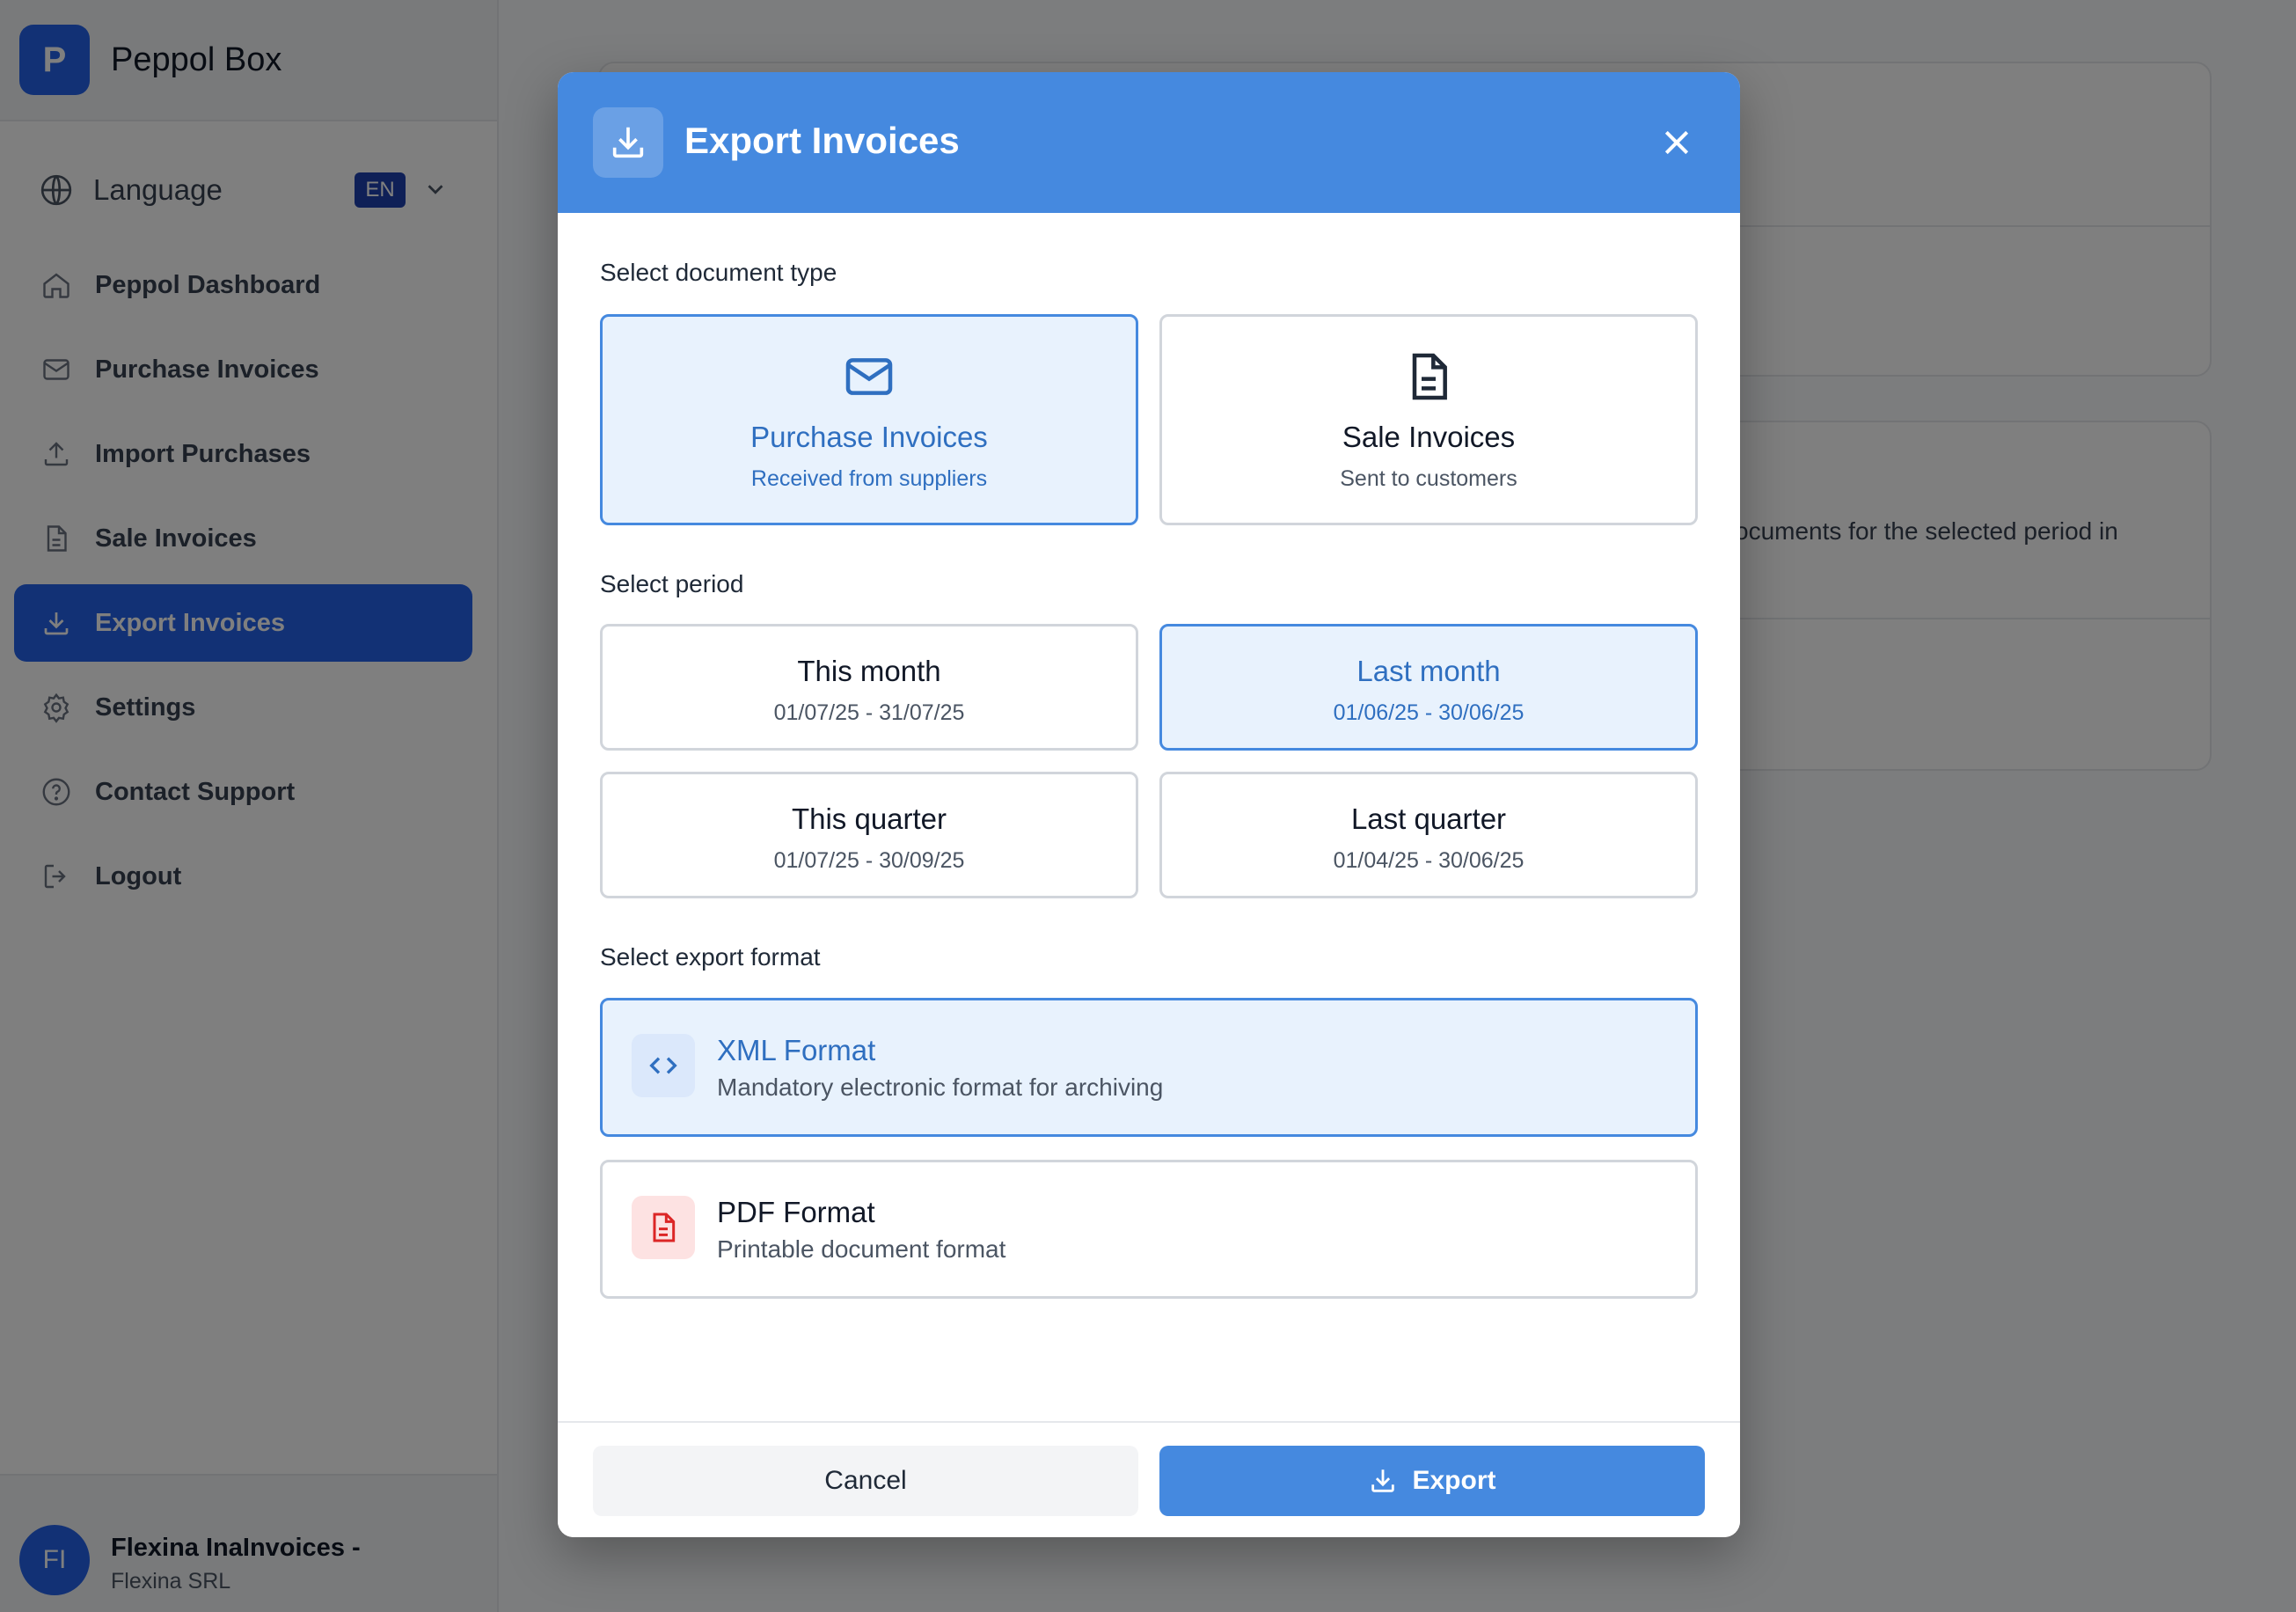  Describe the element at coordinates (1428, 376) in the screenshot. I see `document-icon` at that location.